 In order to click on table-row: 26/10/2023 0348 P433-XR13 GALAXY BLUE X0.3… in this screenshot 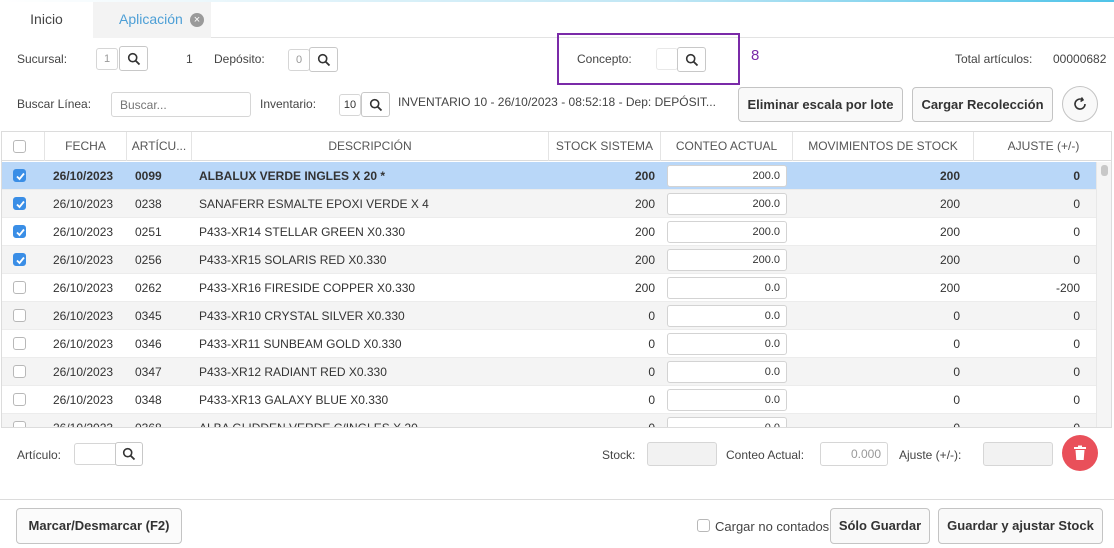, I will do `click(549, 400)`.